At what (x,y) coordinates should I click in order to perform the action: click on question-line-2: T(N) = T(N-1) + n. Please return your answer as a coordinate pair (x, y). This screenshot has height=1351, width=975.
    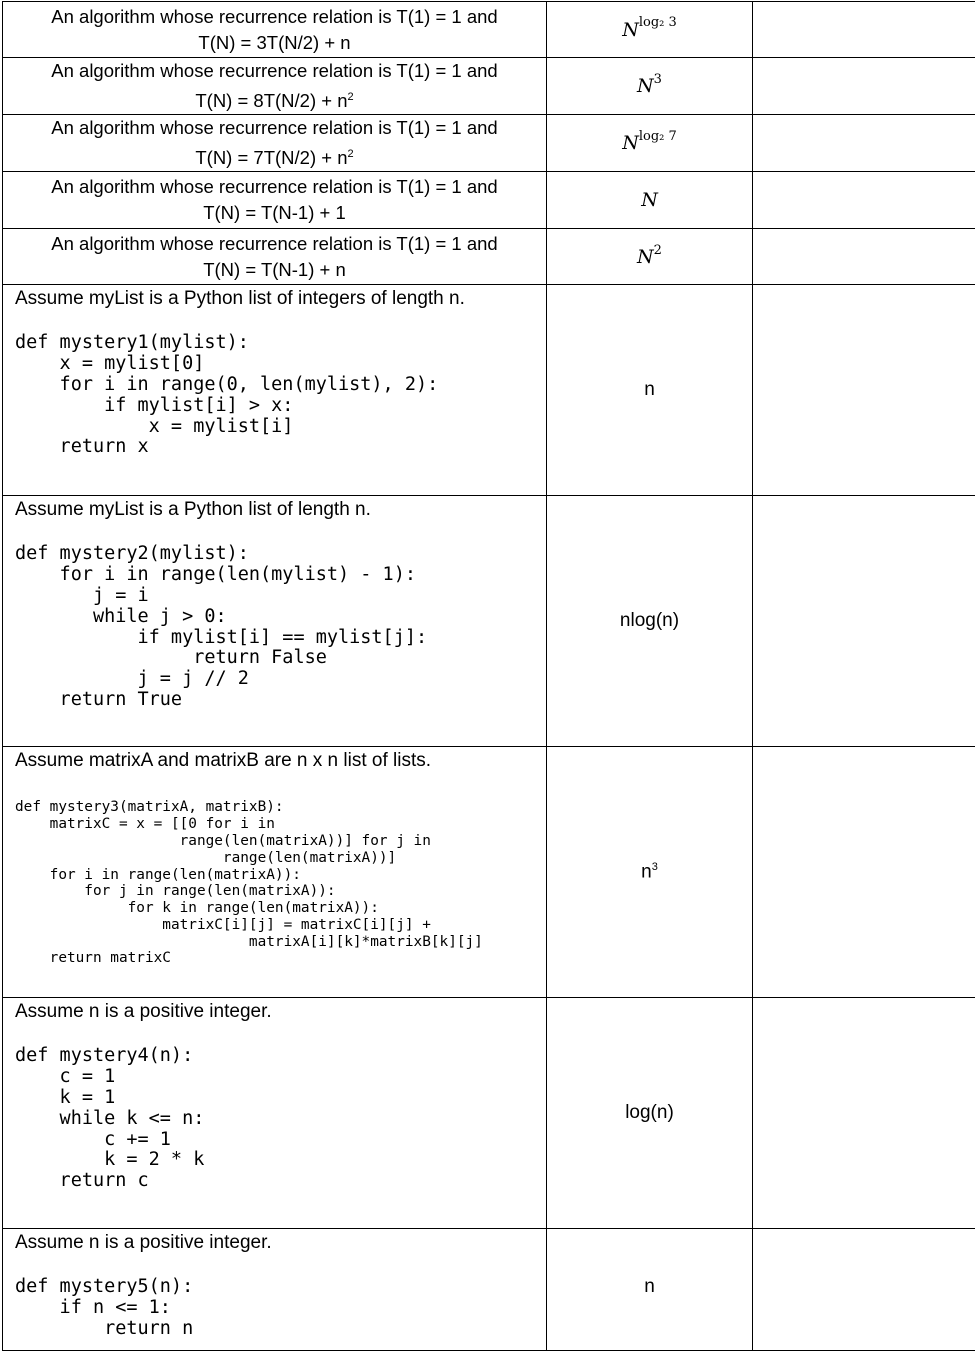
    Looking at the image, I should click on (274, 270).